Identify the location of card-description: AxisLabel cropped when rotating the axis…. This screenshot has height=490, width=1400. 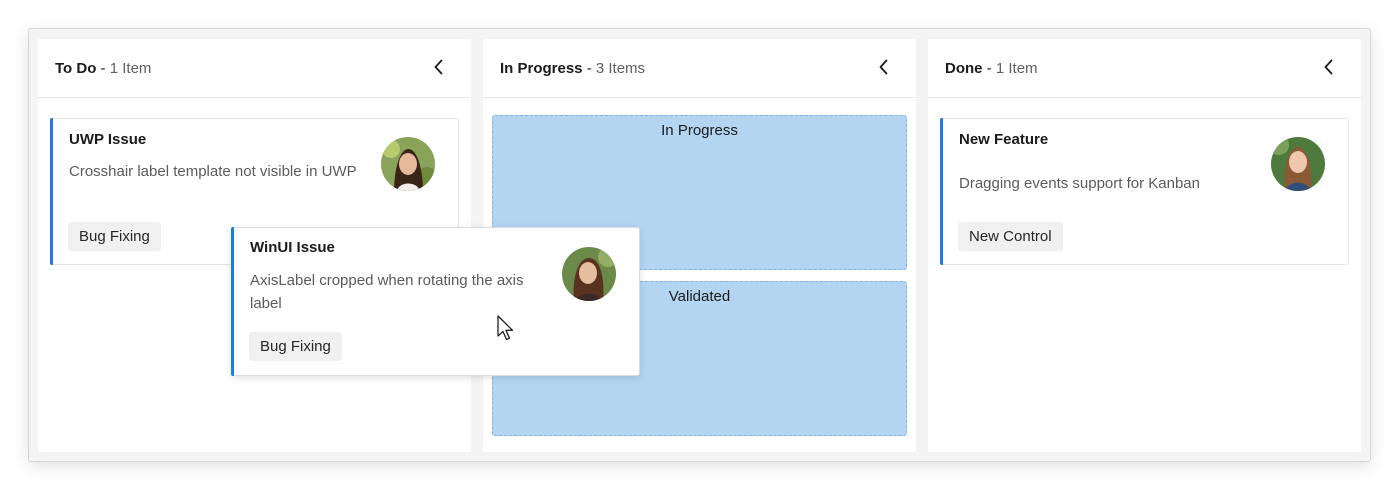
(387, 292).